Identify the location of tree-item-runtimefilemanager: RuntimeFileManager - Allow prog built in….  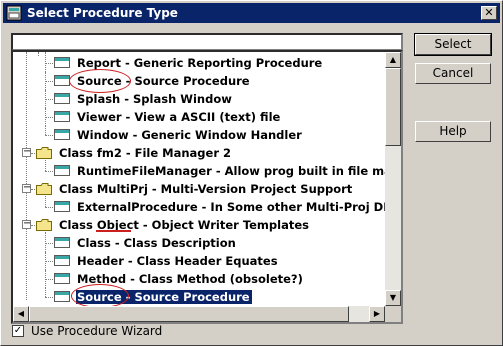
(207, 170).